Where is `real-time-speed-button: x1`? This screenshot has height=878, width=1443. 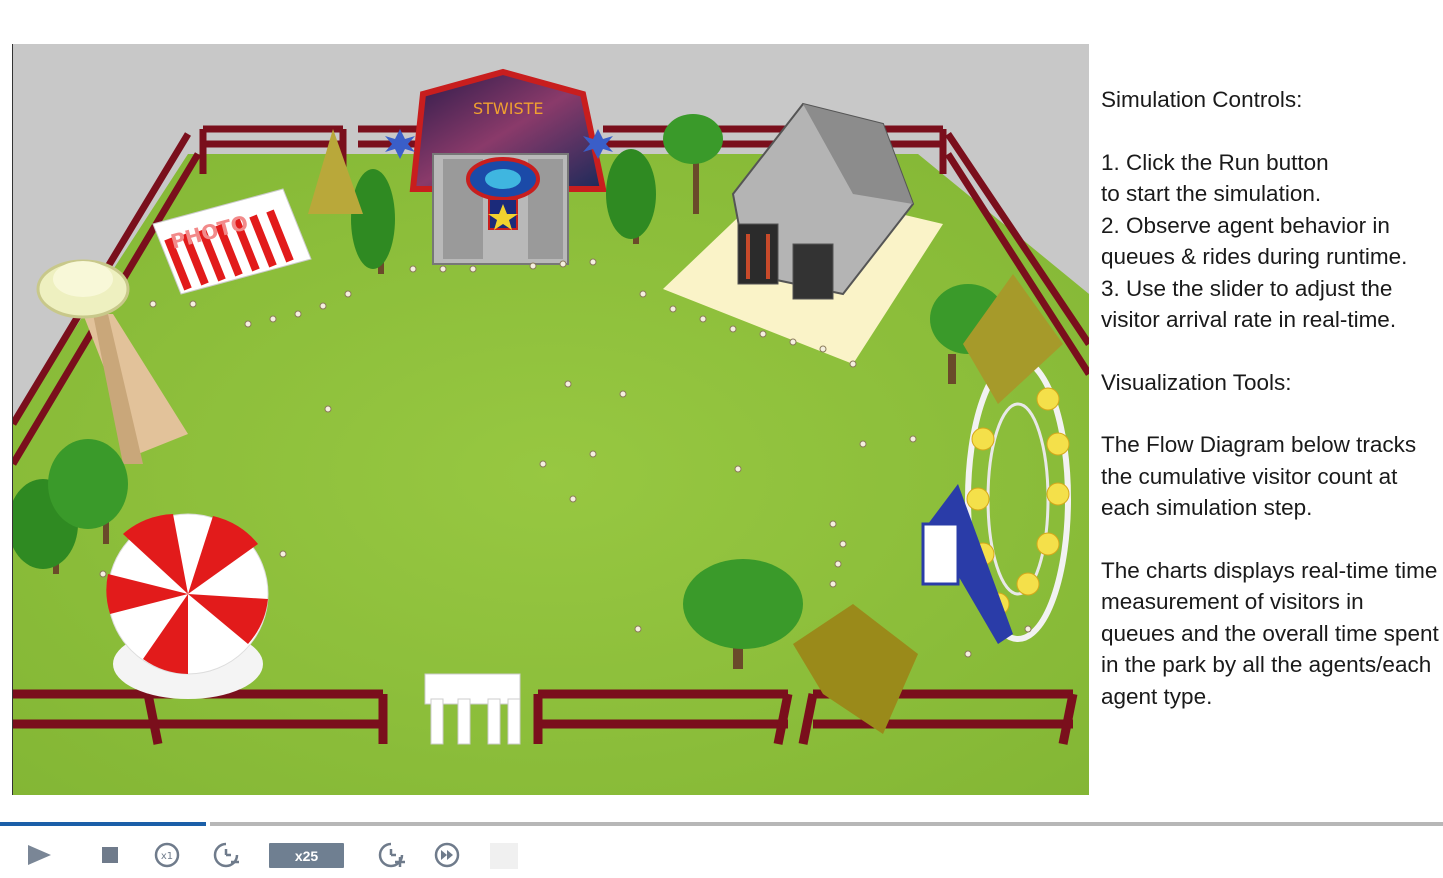 real-time-speed-button: x1 is located at coordinates (167, 855).